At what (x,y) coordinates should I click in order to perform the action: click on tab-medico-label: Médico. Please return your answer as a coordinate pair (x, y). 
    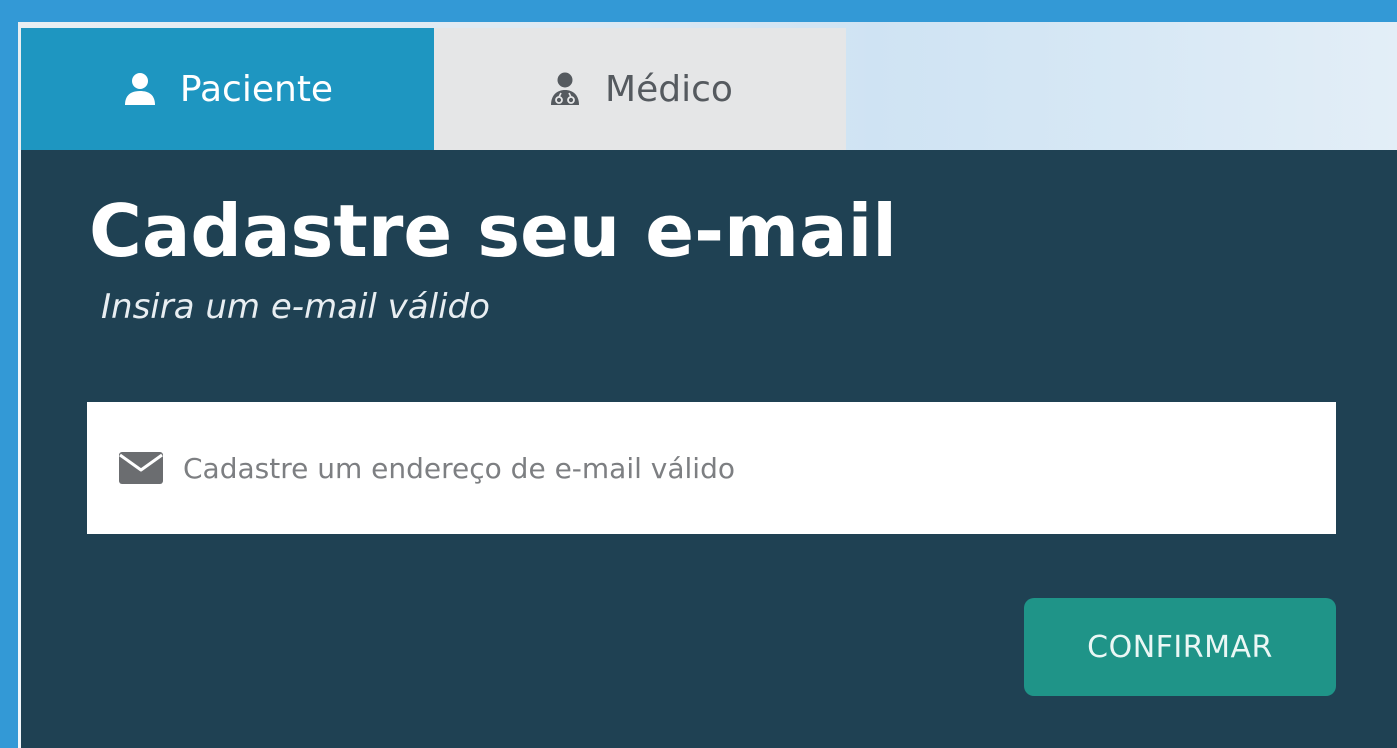
    Looking at the image, I should click on (669, 89).